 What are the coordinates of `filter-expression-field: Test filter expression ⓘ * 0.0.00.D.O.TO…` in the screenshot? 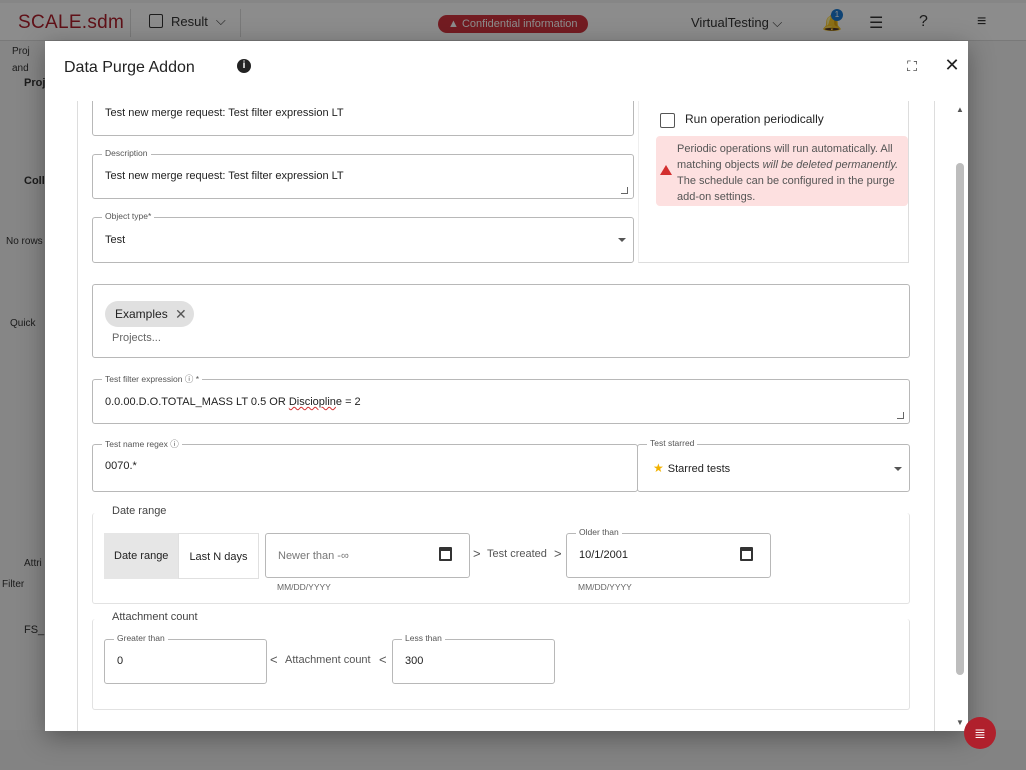 It's located at (501, 398).